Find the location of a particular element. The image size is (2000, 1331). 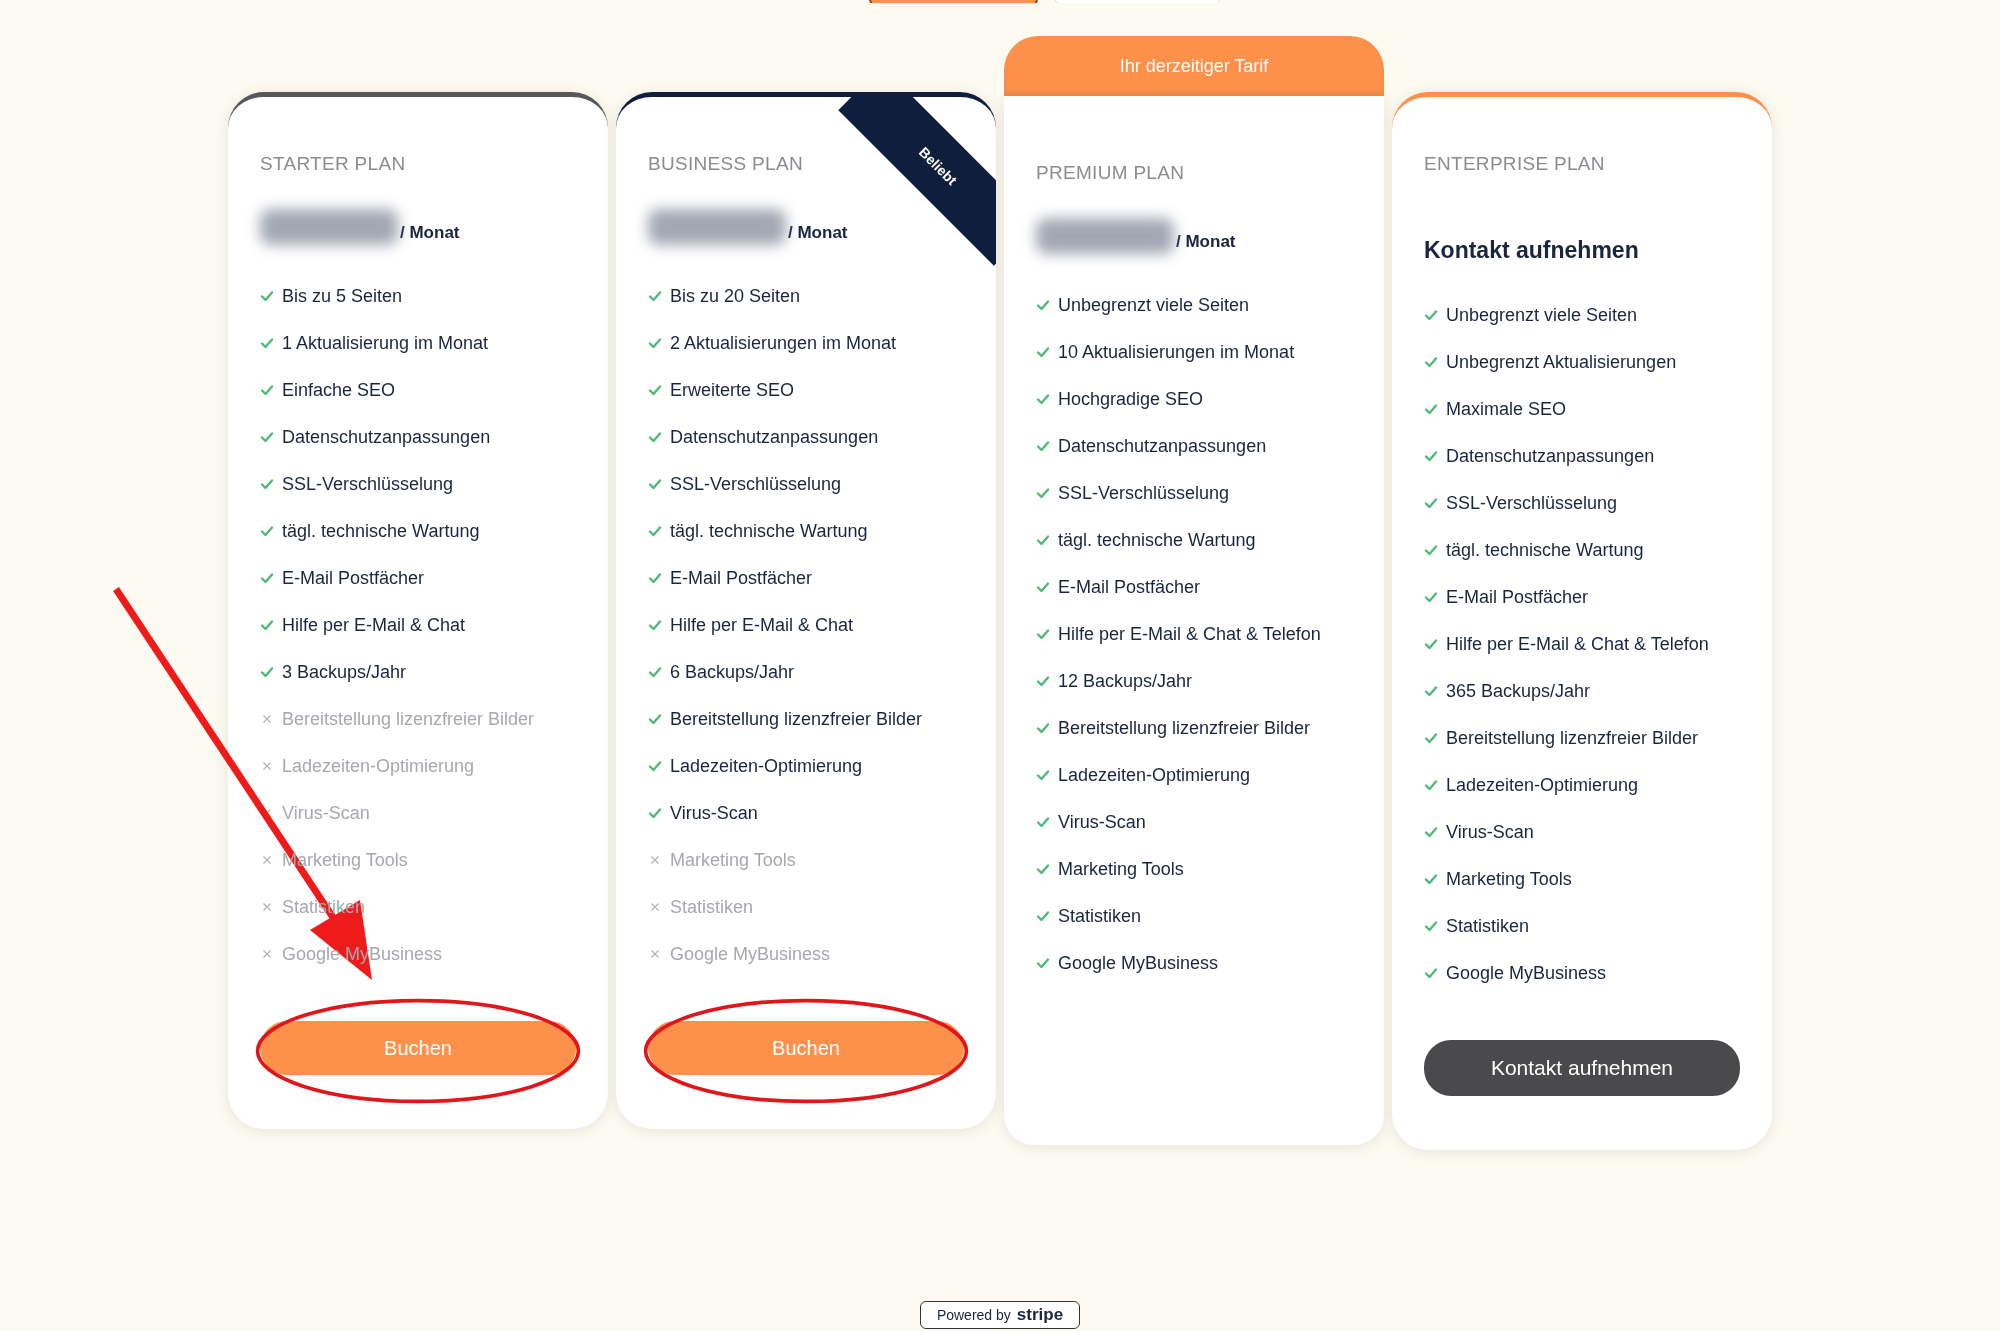

powered-by-badge: Powered by stripe is located at coordinates (1000, 1315).